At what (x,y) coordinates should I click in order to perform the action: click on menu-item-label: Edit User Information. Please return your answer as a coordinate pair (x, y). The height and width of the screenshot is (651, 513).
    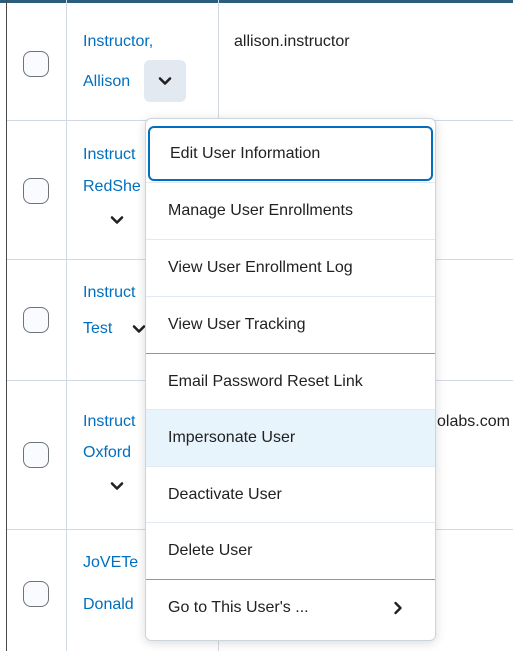
    Looking at the image, I should click on (245, 153).